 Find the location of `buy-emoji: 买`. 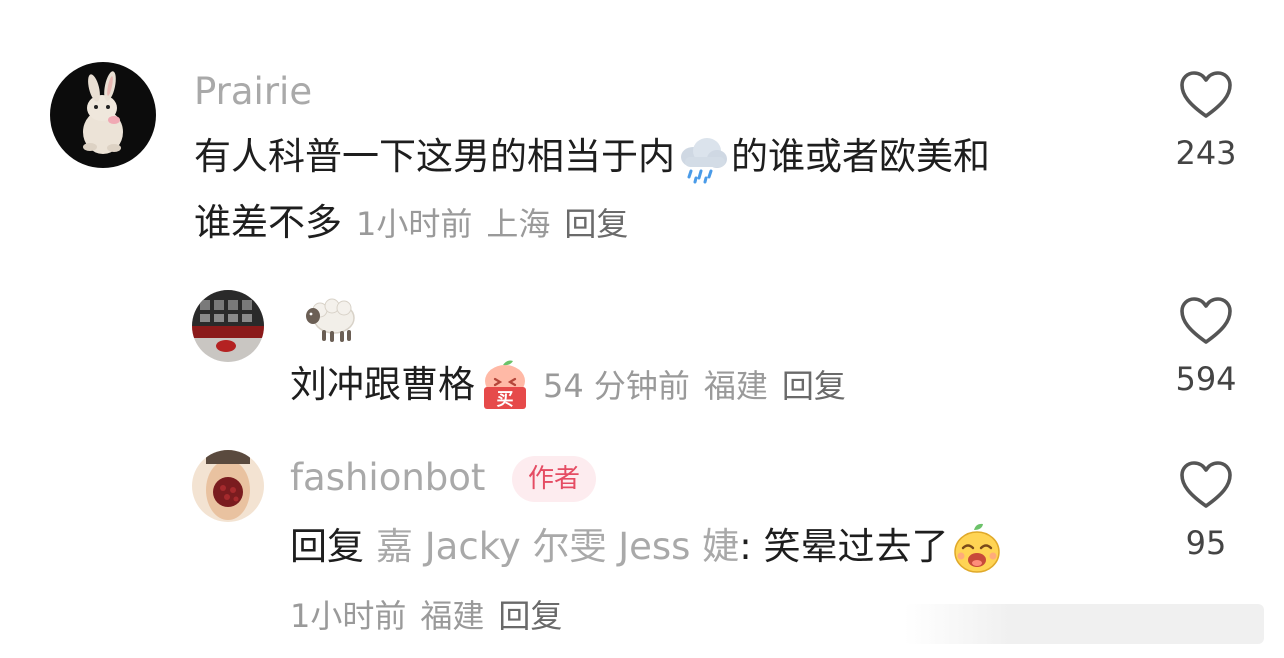

buy-emoji: 买 is located at coordinates (505, 387).